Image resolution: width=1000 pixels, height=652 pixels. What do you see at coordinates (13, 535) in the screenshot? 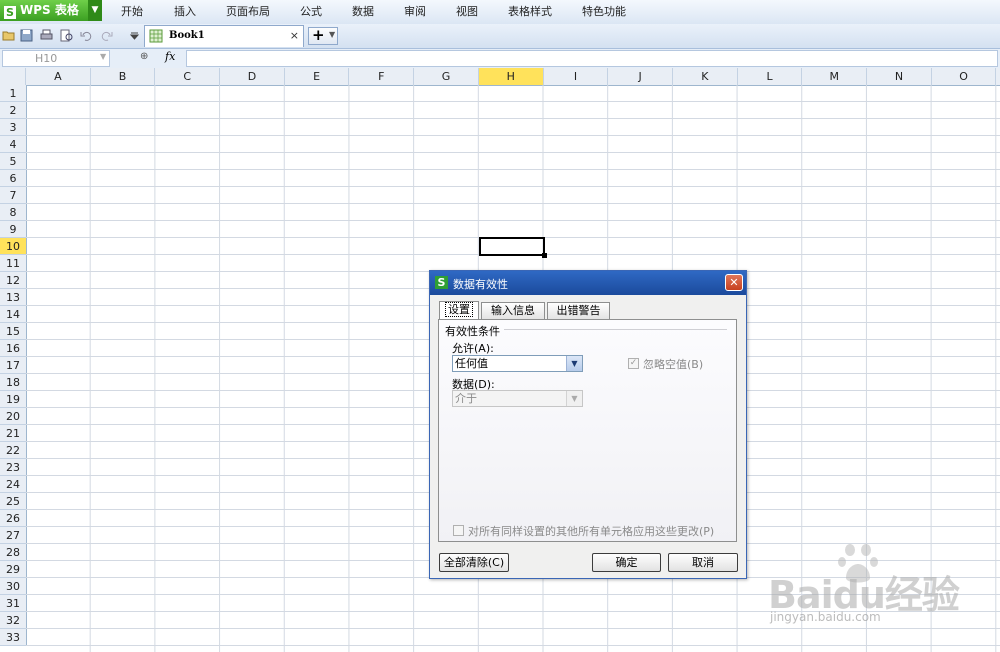
I see `row-header: 27` at bounding box center [13, 535].